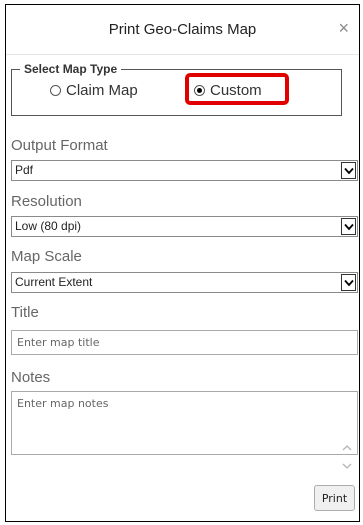 The image size is (363, 525). I want to click on radio-claim-map: Claim Map, so click(94, 90).